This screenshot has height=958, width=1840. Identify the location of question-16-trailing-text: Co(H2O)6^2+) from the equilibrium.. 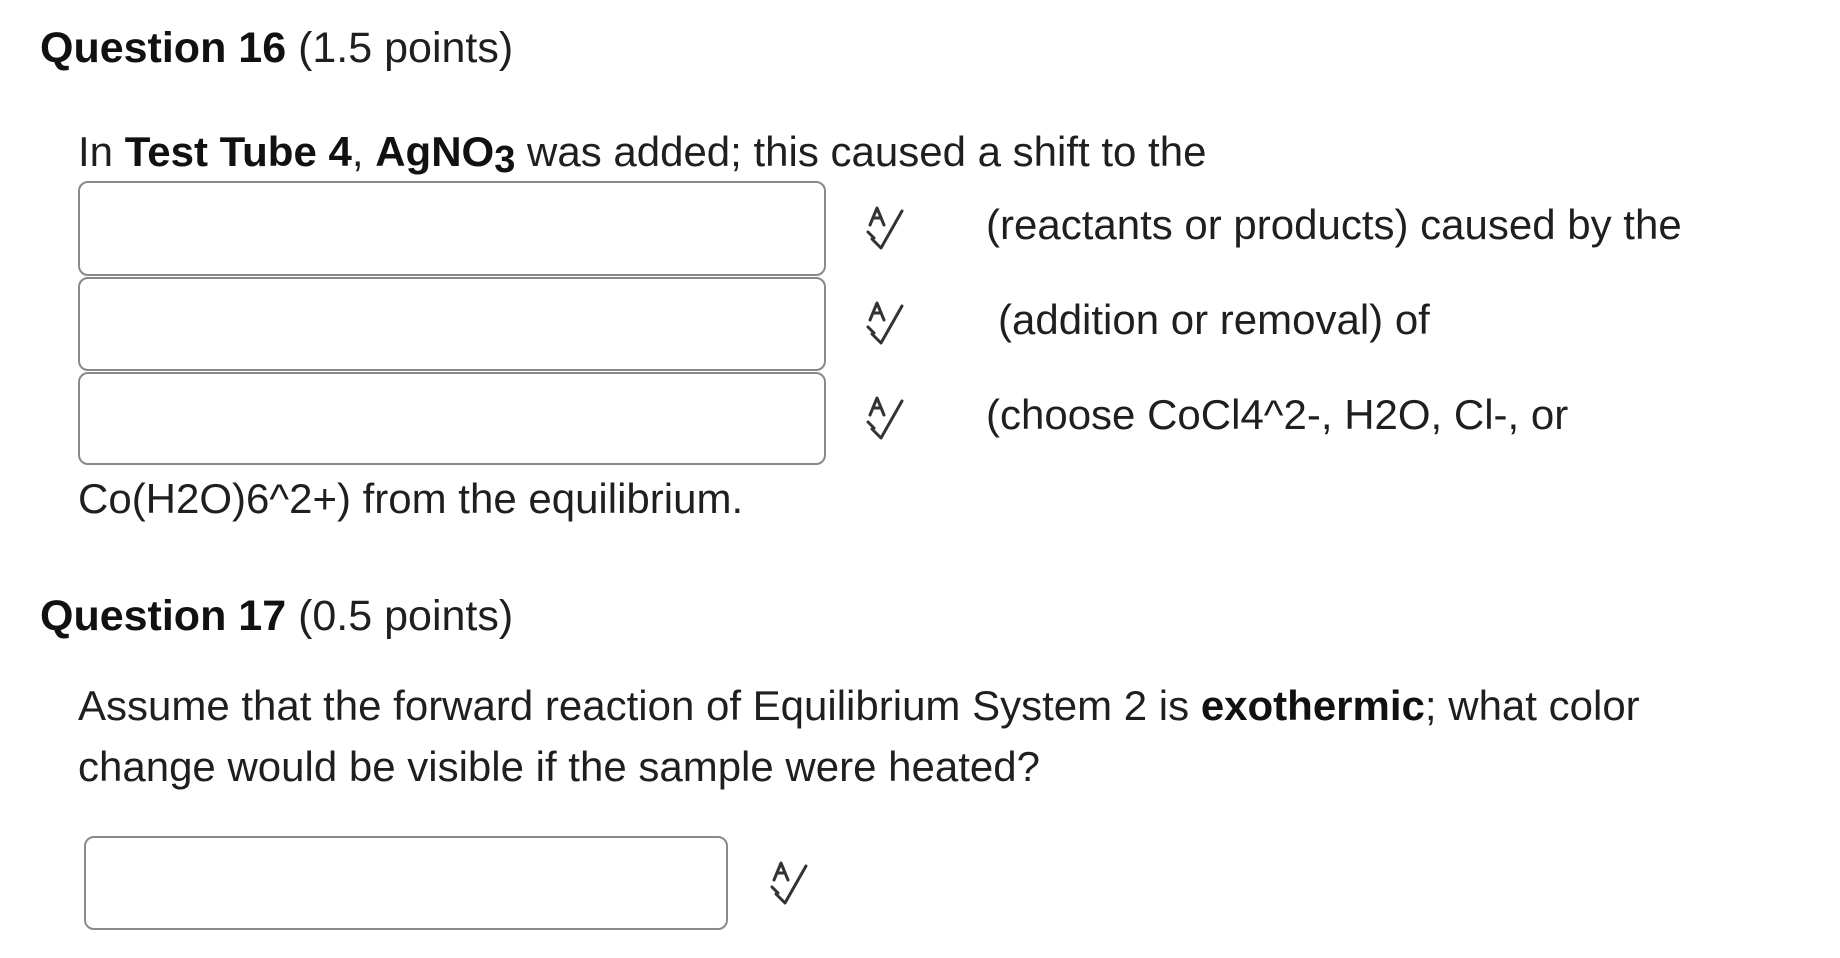
(411, 498).